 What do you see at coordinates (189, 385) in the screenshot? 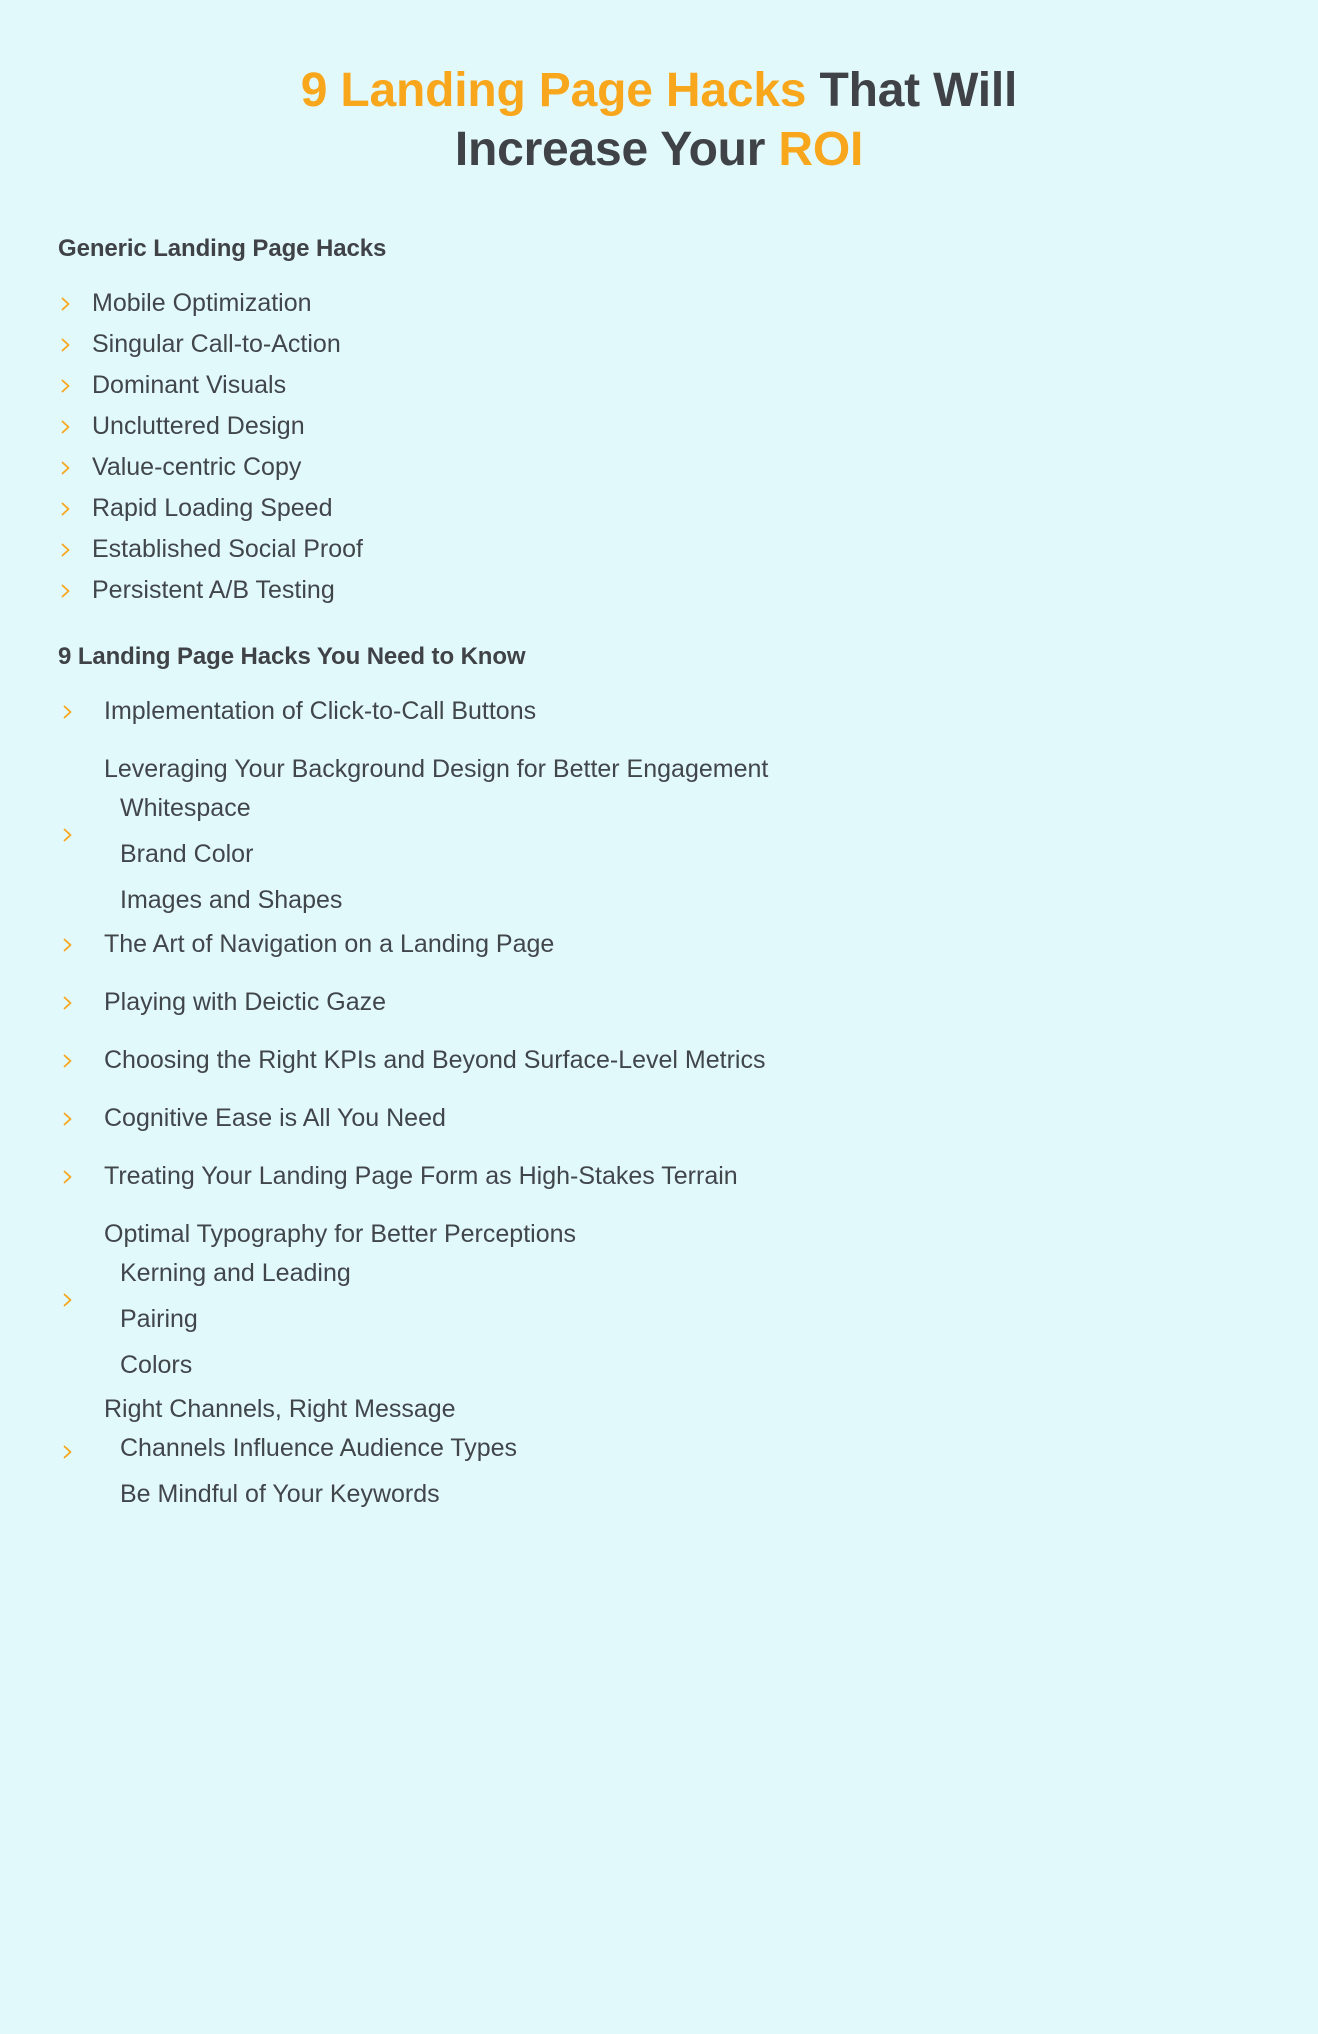
I see `list-item-label: Dominant Visuals` at bounding box center [189, 385].